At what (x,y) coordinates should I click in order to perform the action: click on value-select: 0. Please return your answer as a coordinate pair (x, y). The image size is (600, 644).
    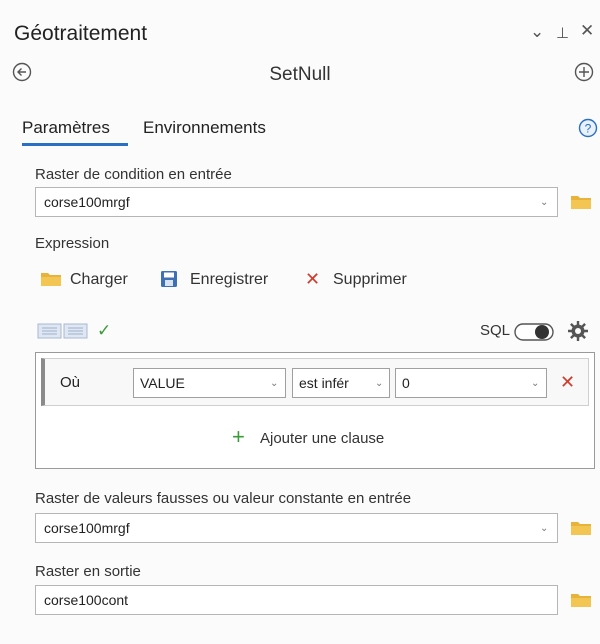
    Looking at the image, I should click on (471, 383).